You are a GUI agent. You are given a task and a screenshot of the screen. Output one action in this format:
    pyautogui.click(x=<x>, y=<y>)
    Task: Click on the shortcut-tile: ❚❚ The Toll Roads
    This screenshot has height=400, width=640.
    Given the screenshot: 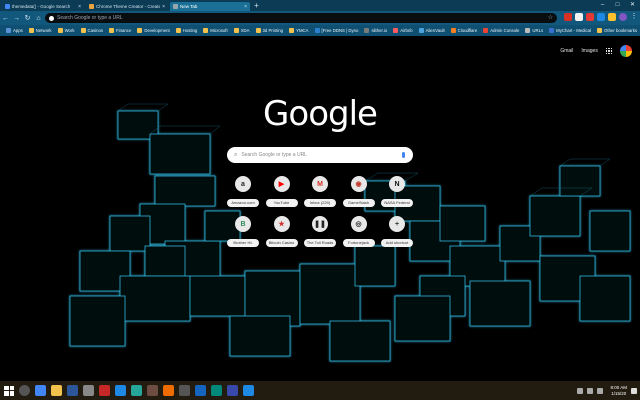 What is the action you would take?
    pyautogui.click(x=320, y=231)
    